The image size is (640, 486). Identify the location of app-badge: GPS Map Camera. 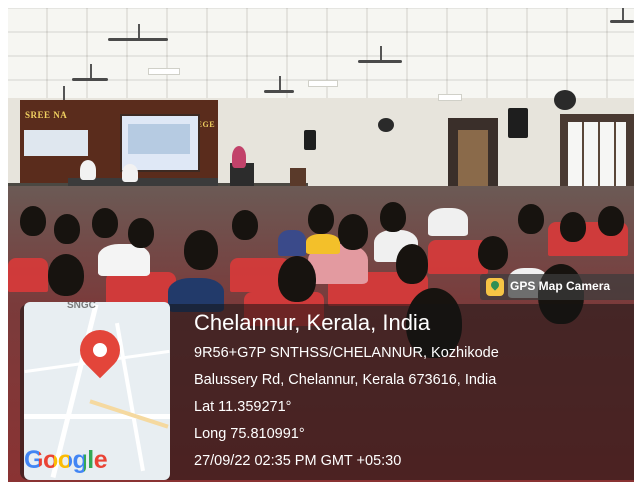
(557, 287).